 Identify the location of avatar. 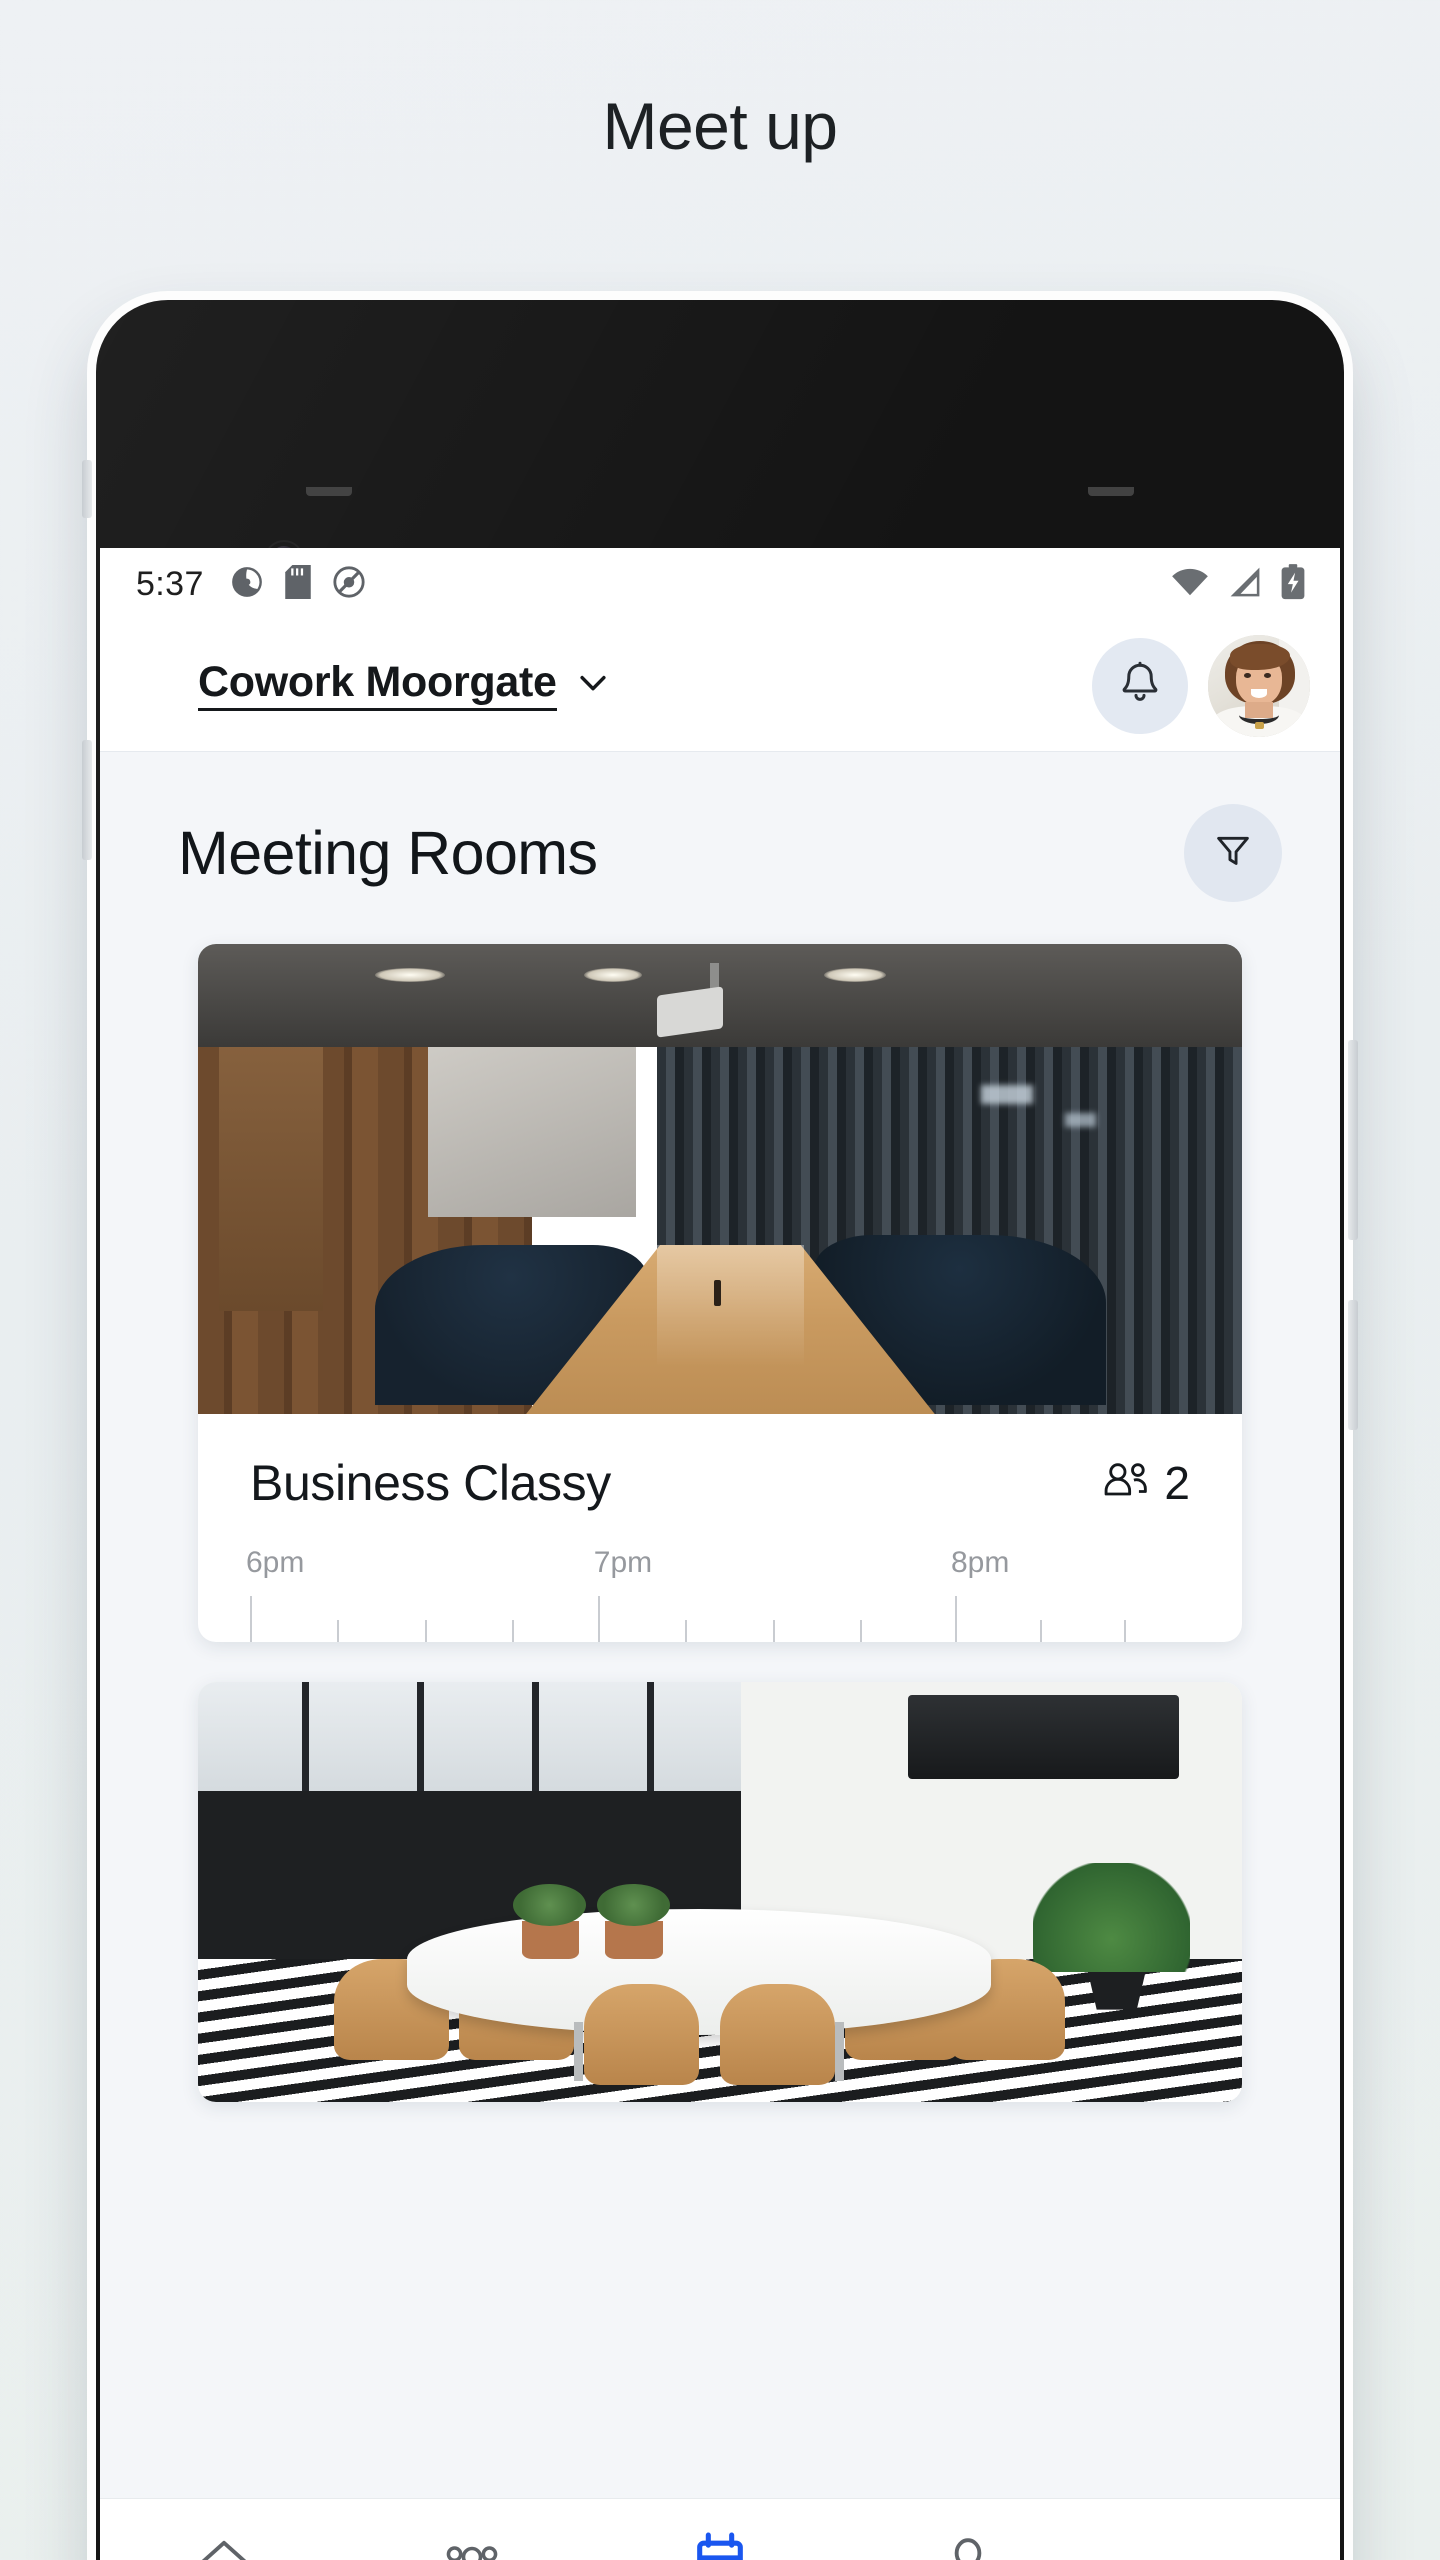
(1259, 685).